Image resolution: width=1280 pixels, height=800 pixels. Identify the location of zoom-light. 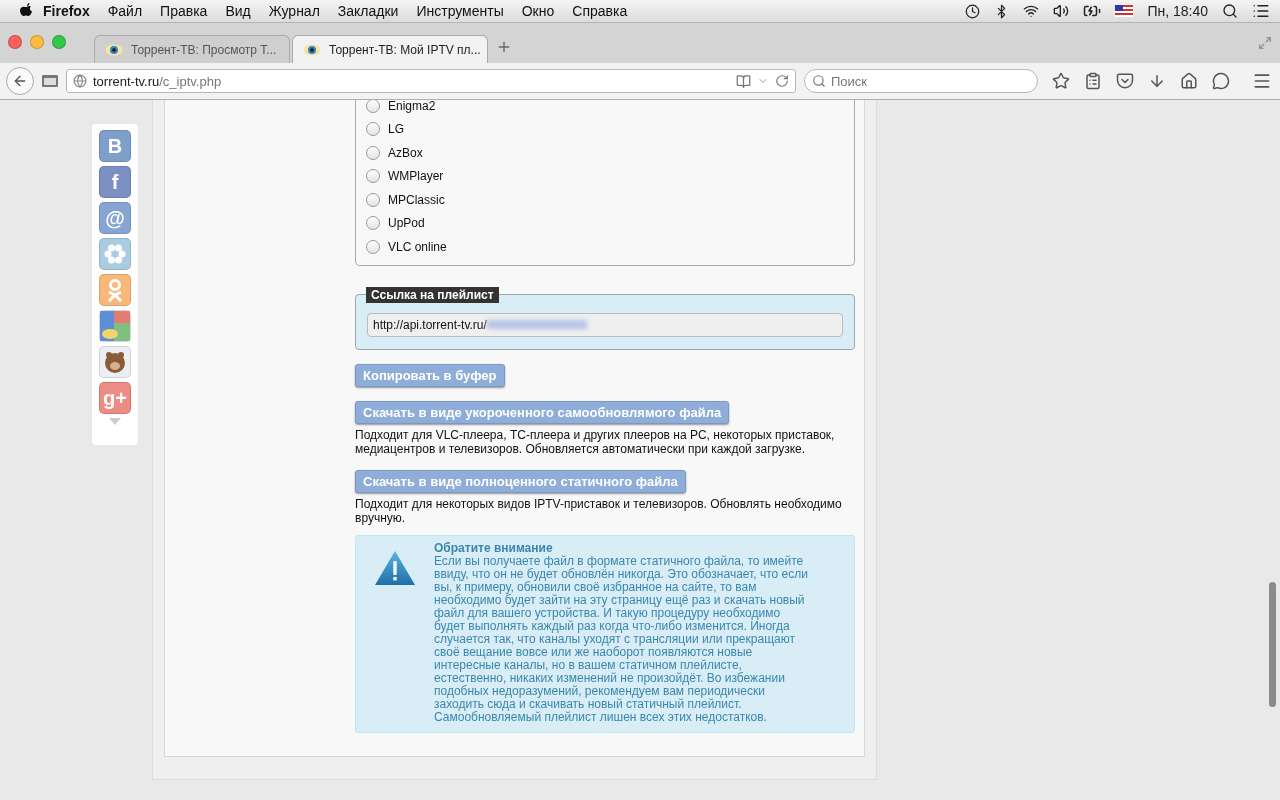
(59, 42).